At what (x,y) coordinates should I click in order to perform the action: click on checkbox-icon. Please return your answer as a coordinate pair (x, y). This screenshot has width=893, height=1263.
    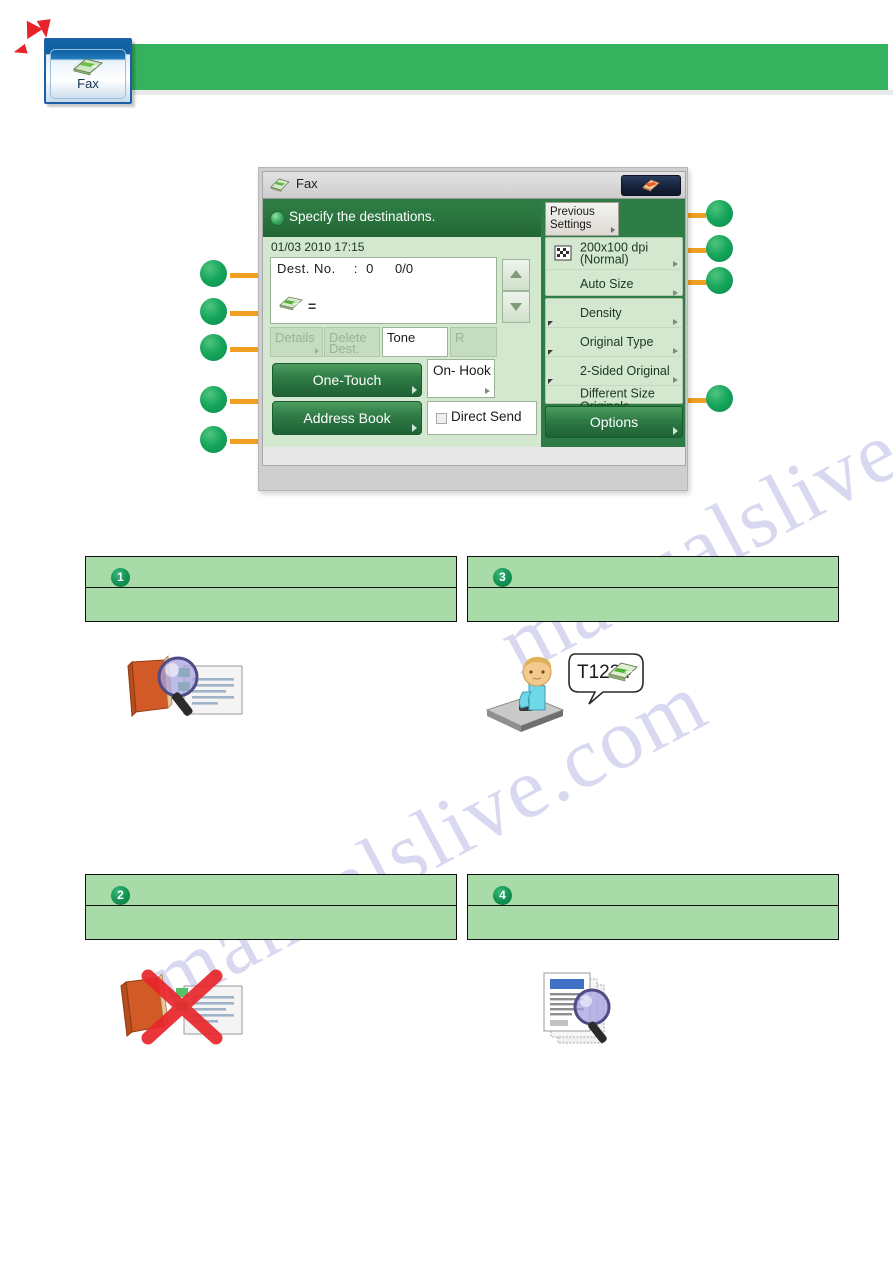
    Looking at the image, I should click on (441, 418).